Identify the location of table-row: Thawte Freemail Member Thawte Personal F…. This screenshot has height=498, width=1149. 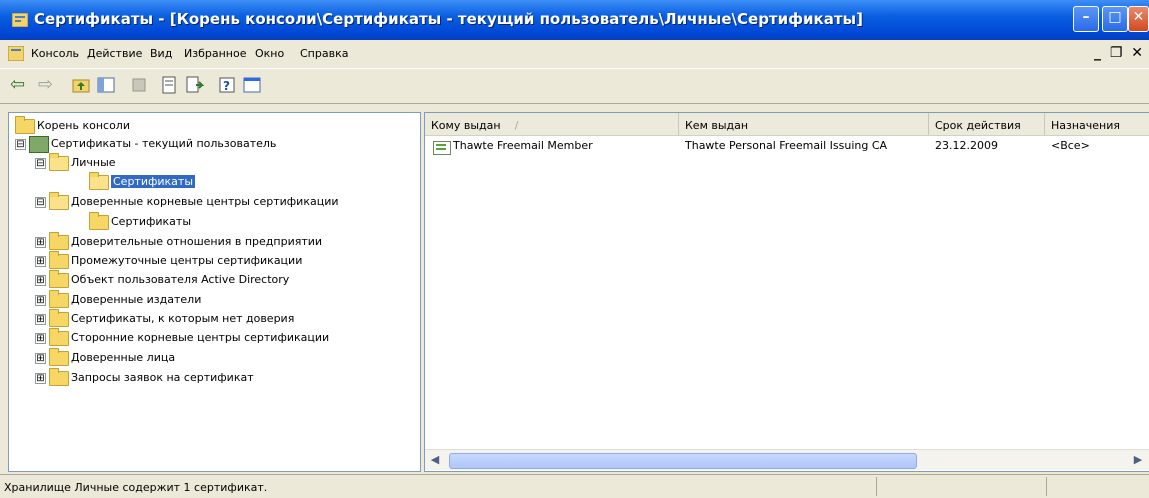
(787, 147).